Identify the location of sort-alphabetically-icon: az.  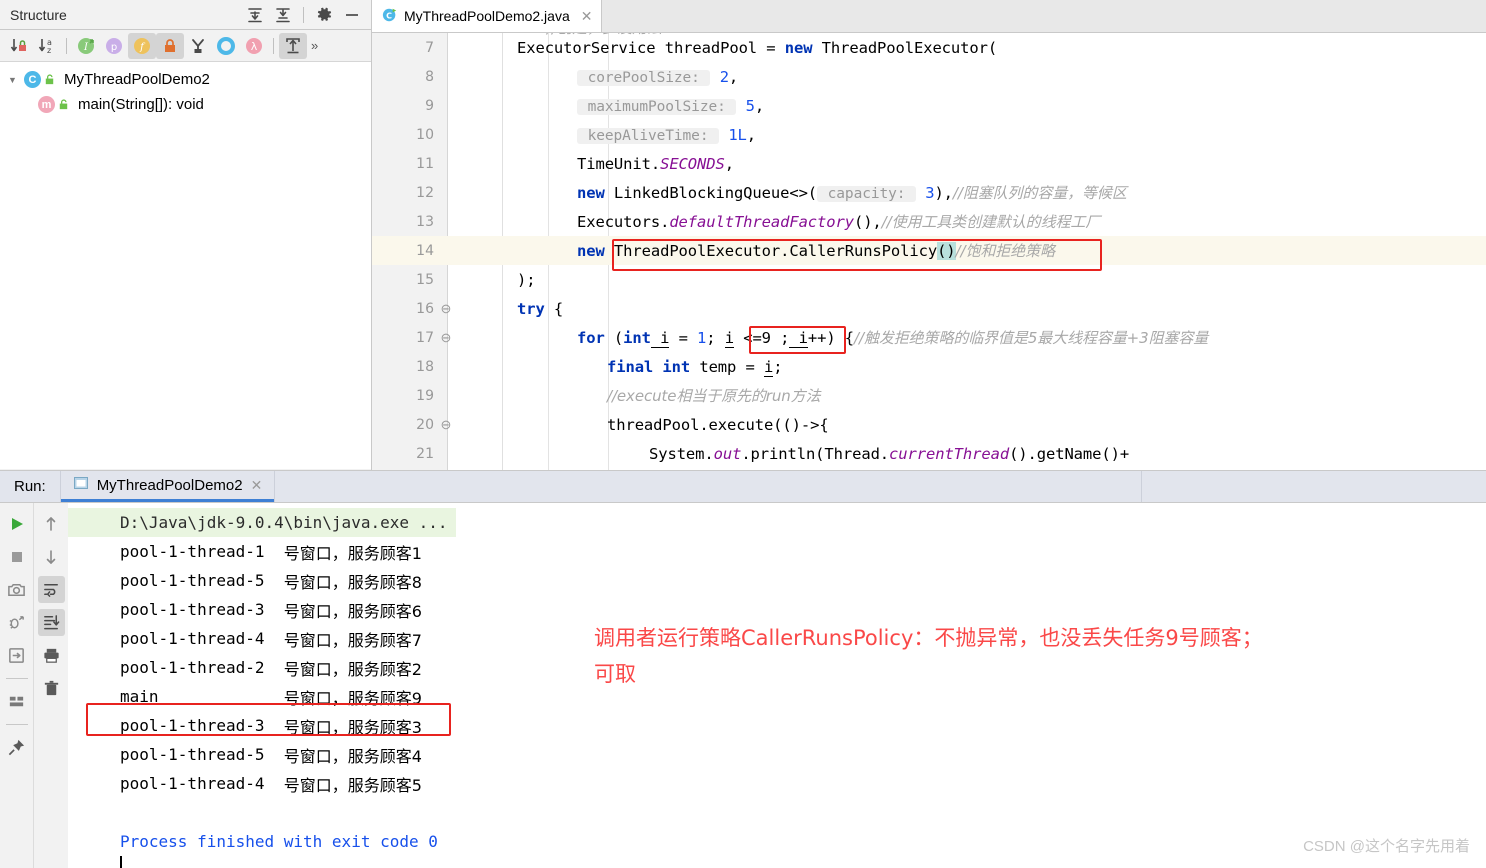
(47, 46).